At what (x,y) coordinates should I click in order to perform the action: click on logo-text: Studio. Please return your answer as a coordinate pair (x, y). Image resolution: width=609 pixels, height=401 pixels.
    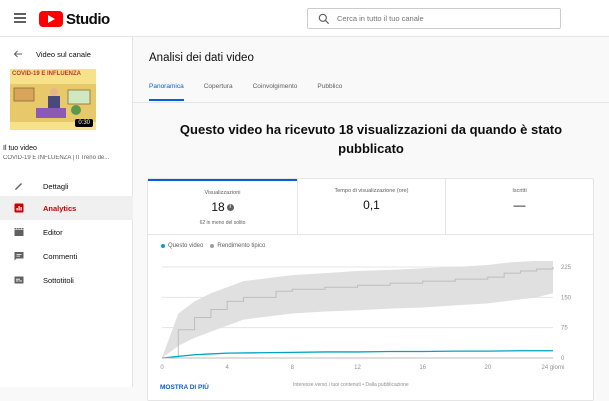
    Looking at the image, I should click on (88, 19).